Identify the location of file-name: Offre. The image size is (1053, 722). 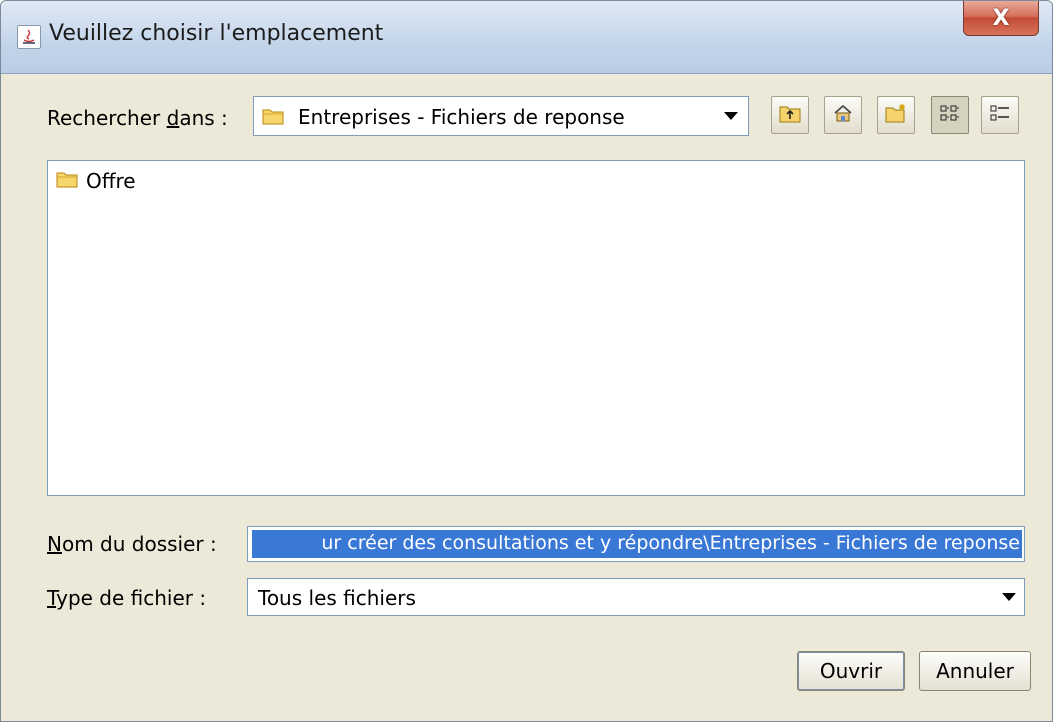
(111, 181).